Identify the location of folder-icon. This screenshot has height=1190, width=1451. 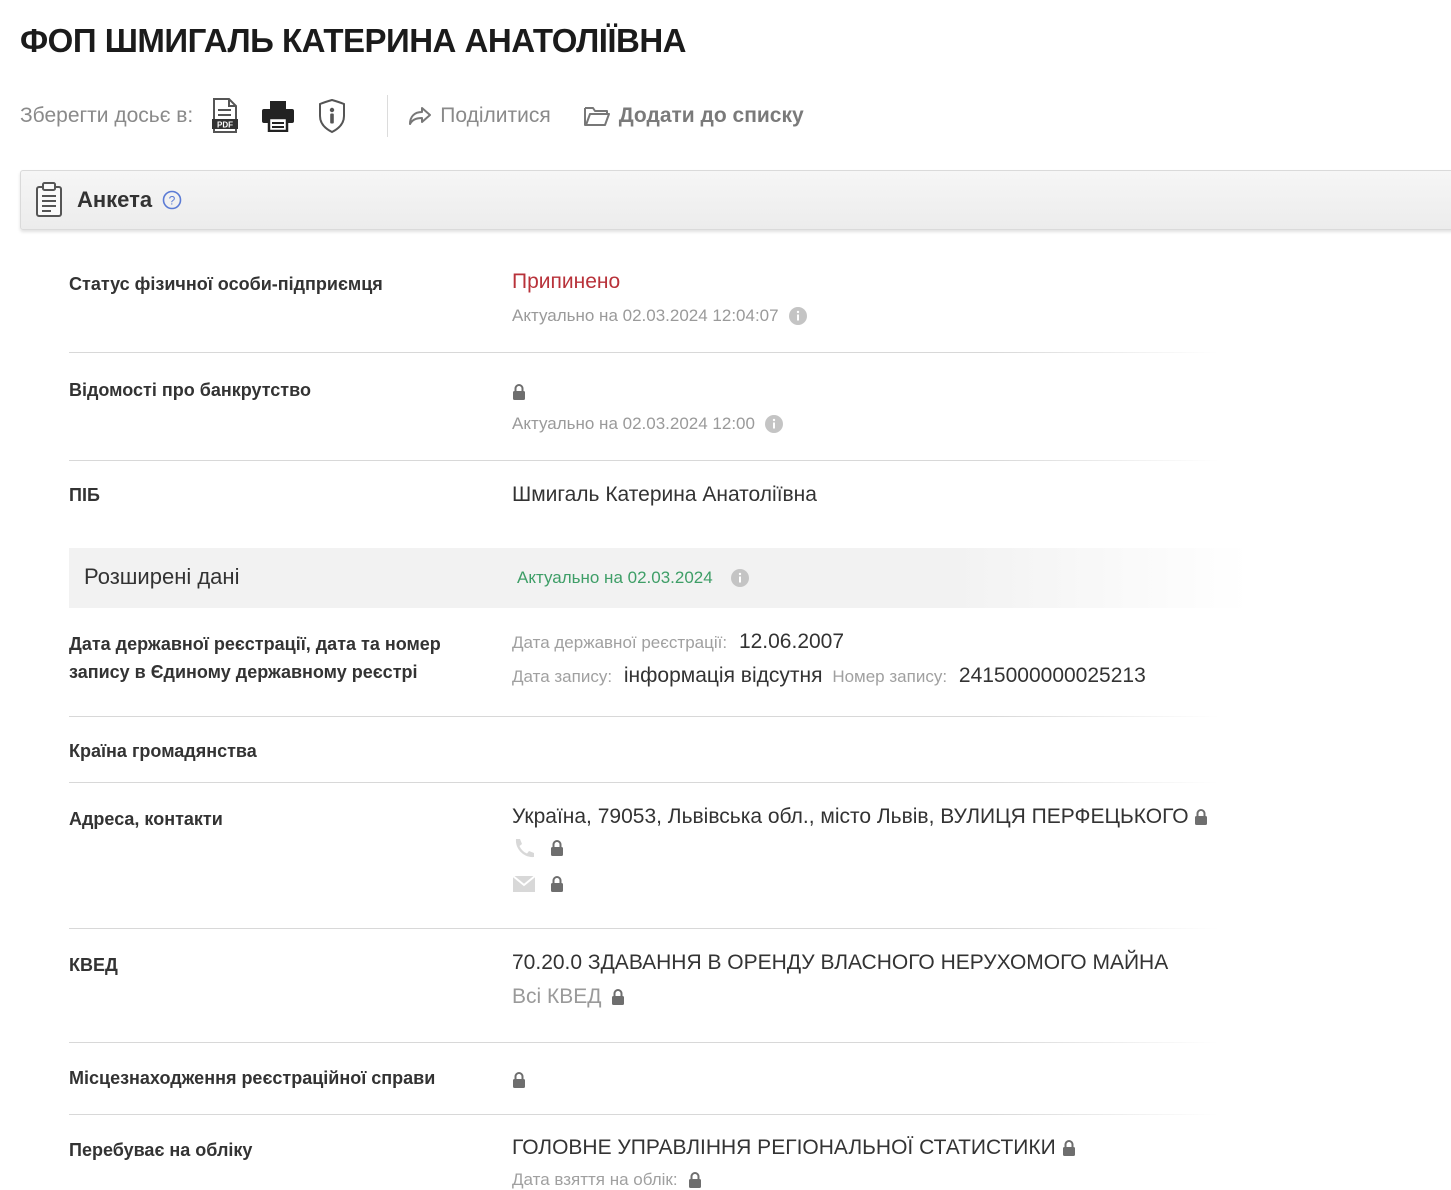
(596, 116).